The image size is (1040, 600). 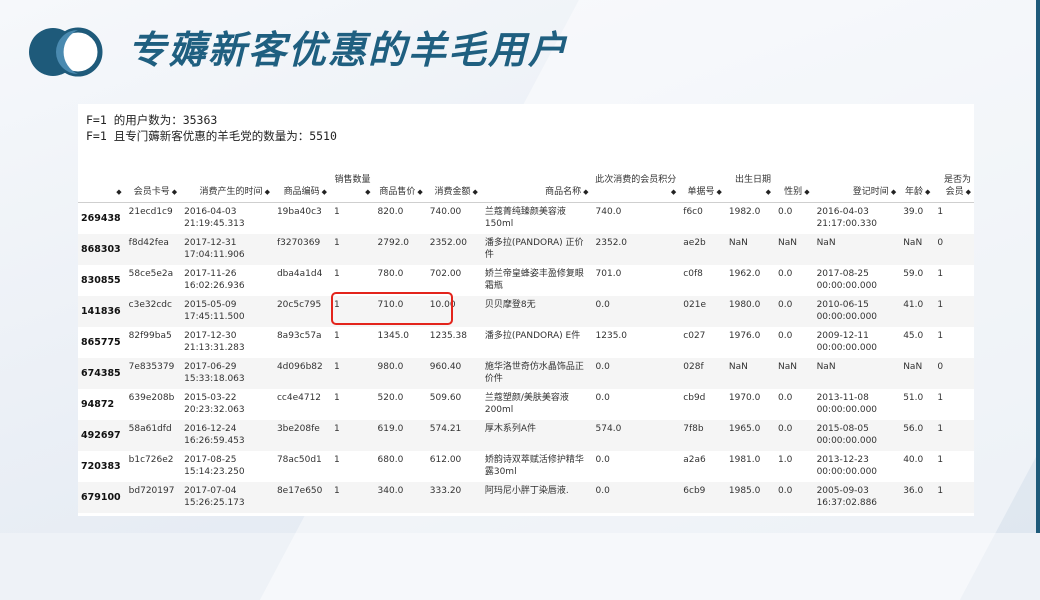 What do you see at coordinates (452, 192) in the screenshot?
I see `column-header-label: 消费金额` at bounding box center [452, 192].